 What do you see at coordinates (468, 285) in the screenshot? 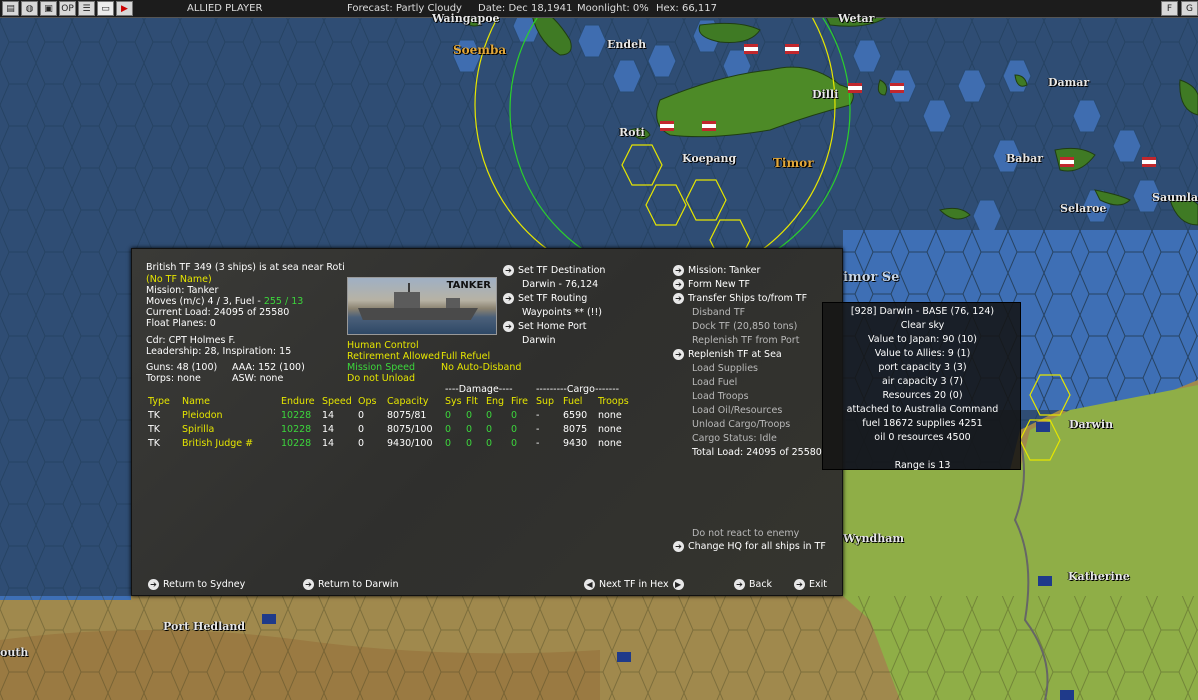
I see `ship-class-label: TANKER` at bounding box center [468, 285].